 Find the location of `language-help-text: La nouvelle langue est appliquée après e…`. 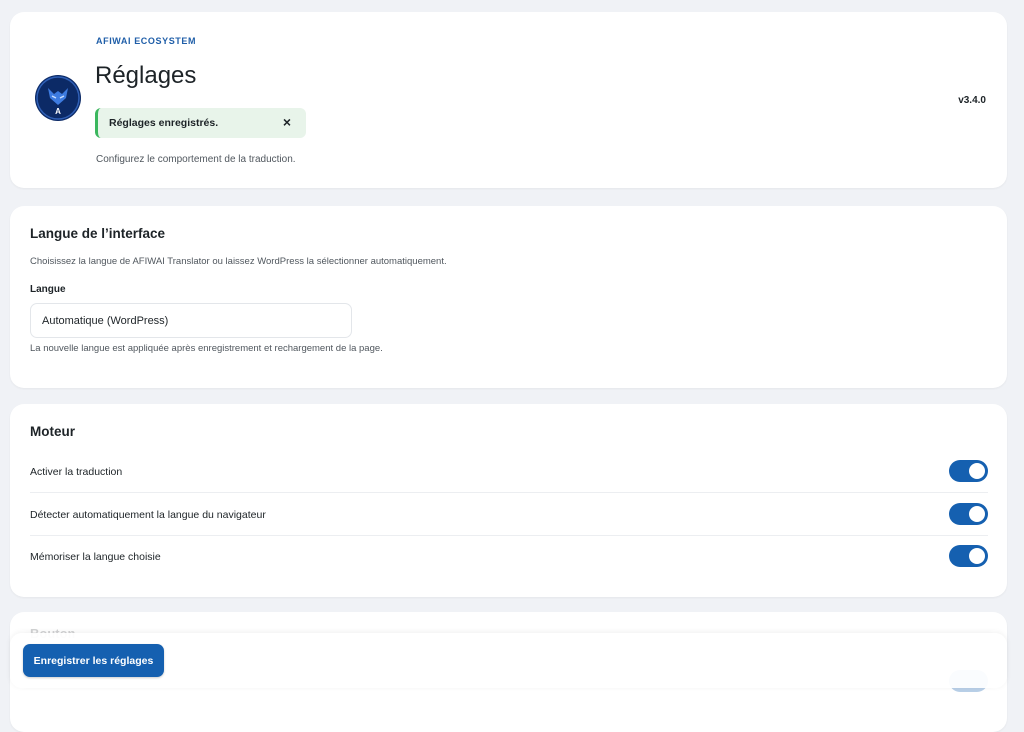

language-help-text: La nouvelle langue est appliquée après e… is located at coordinates (206, 348).